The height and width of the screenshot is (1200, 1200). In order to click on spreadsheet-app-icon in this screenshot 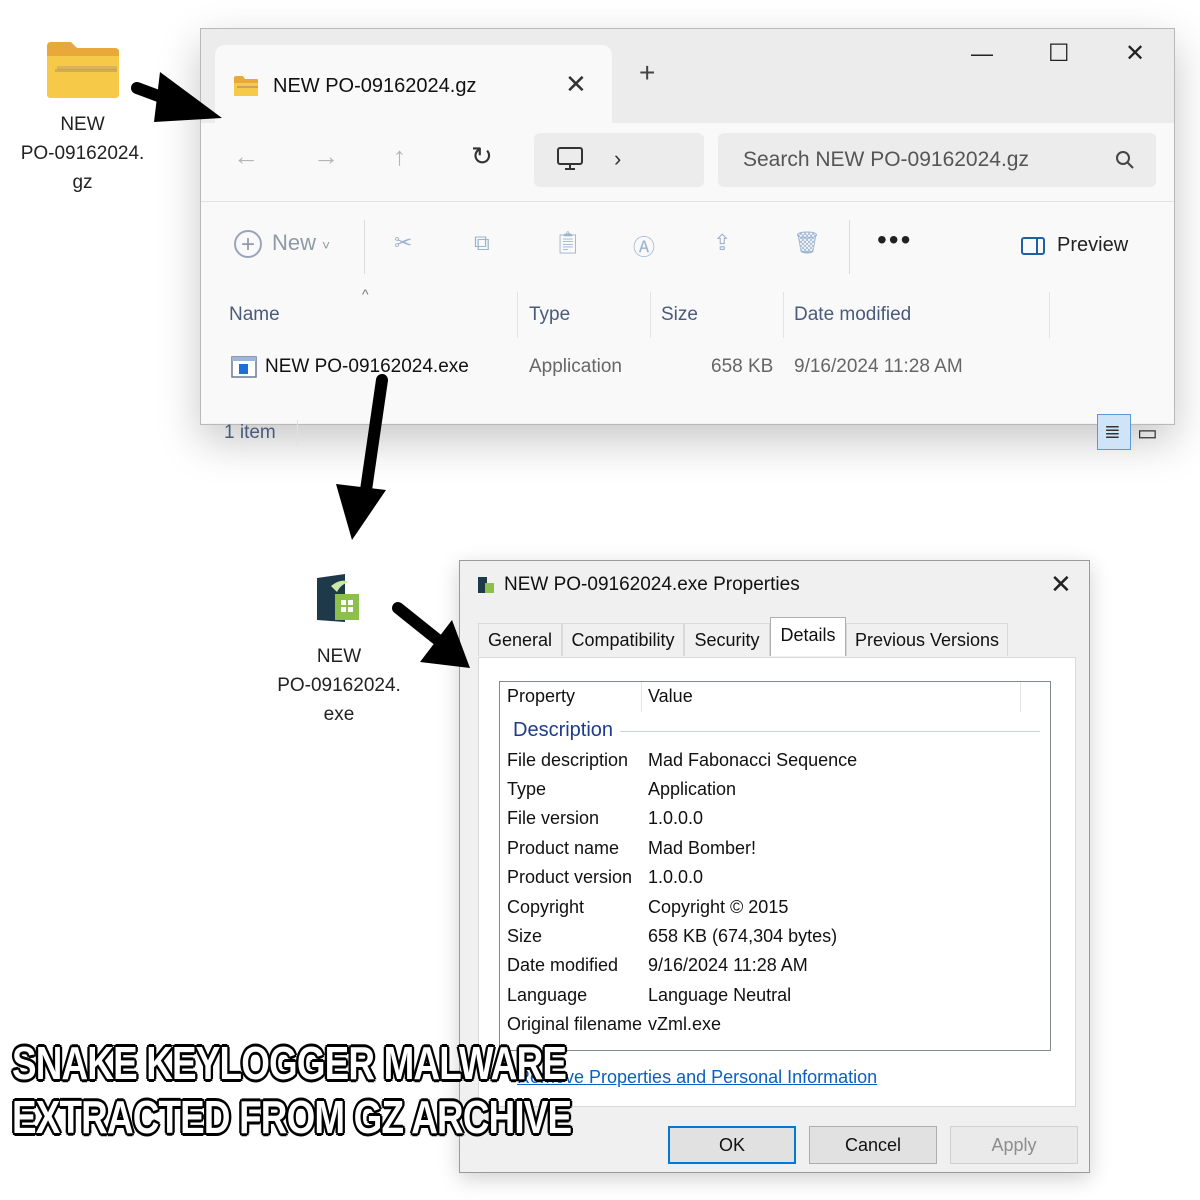, I will do `click(338, 598)`.